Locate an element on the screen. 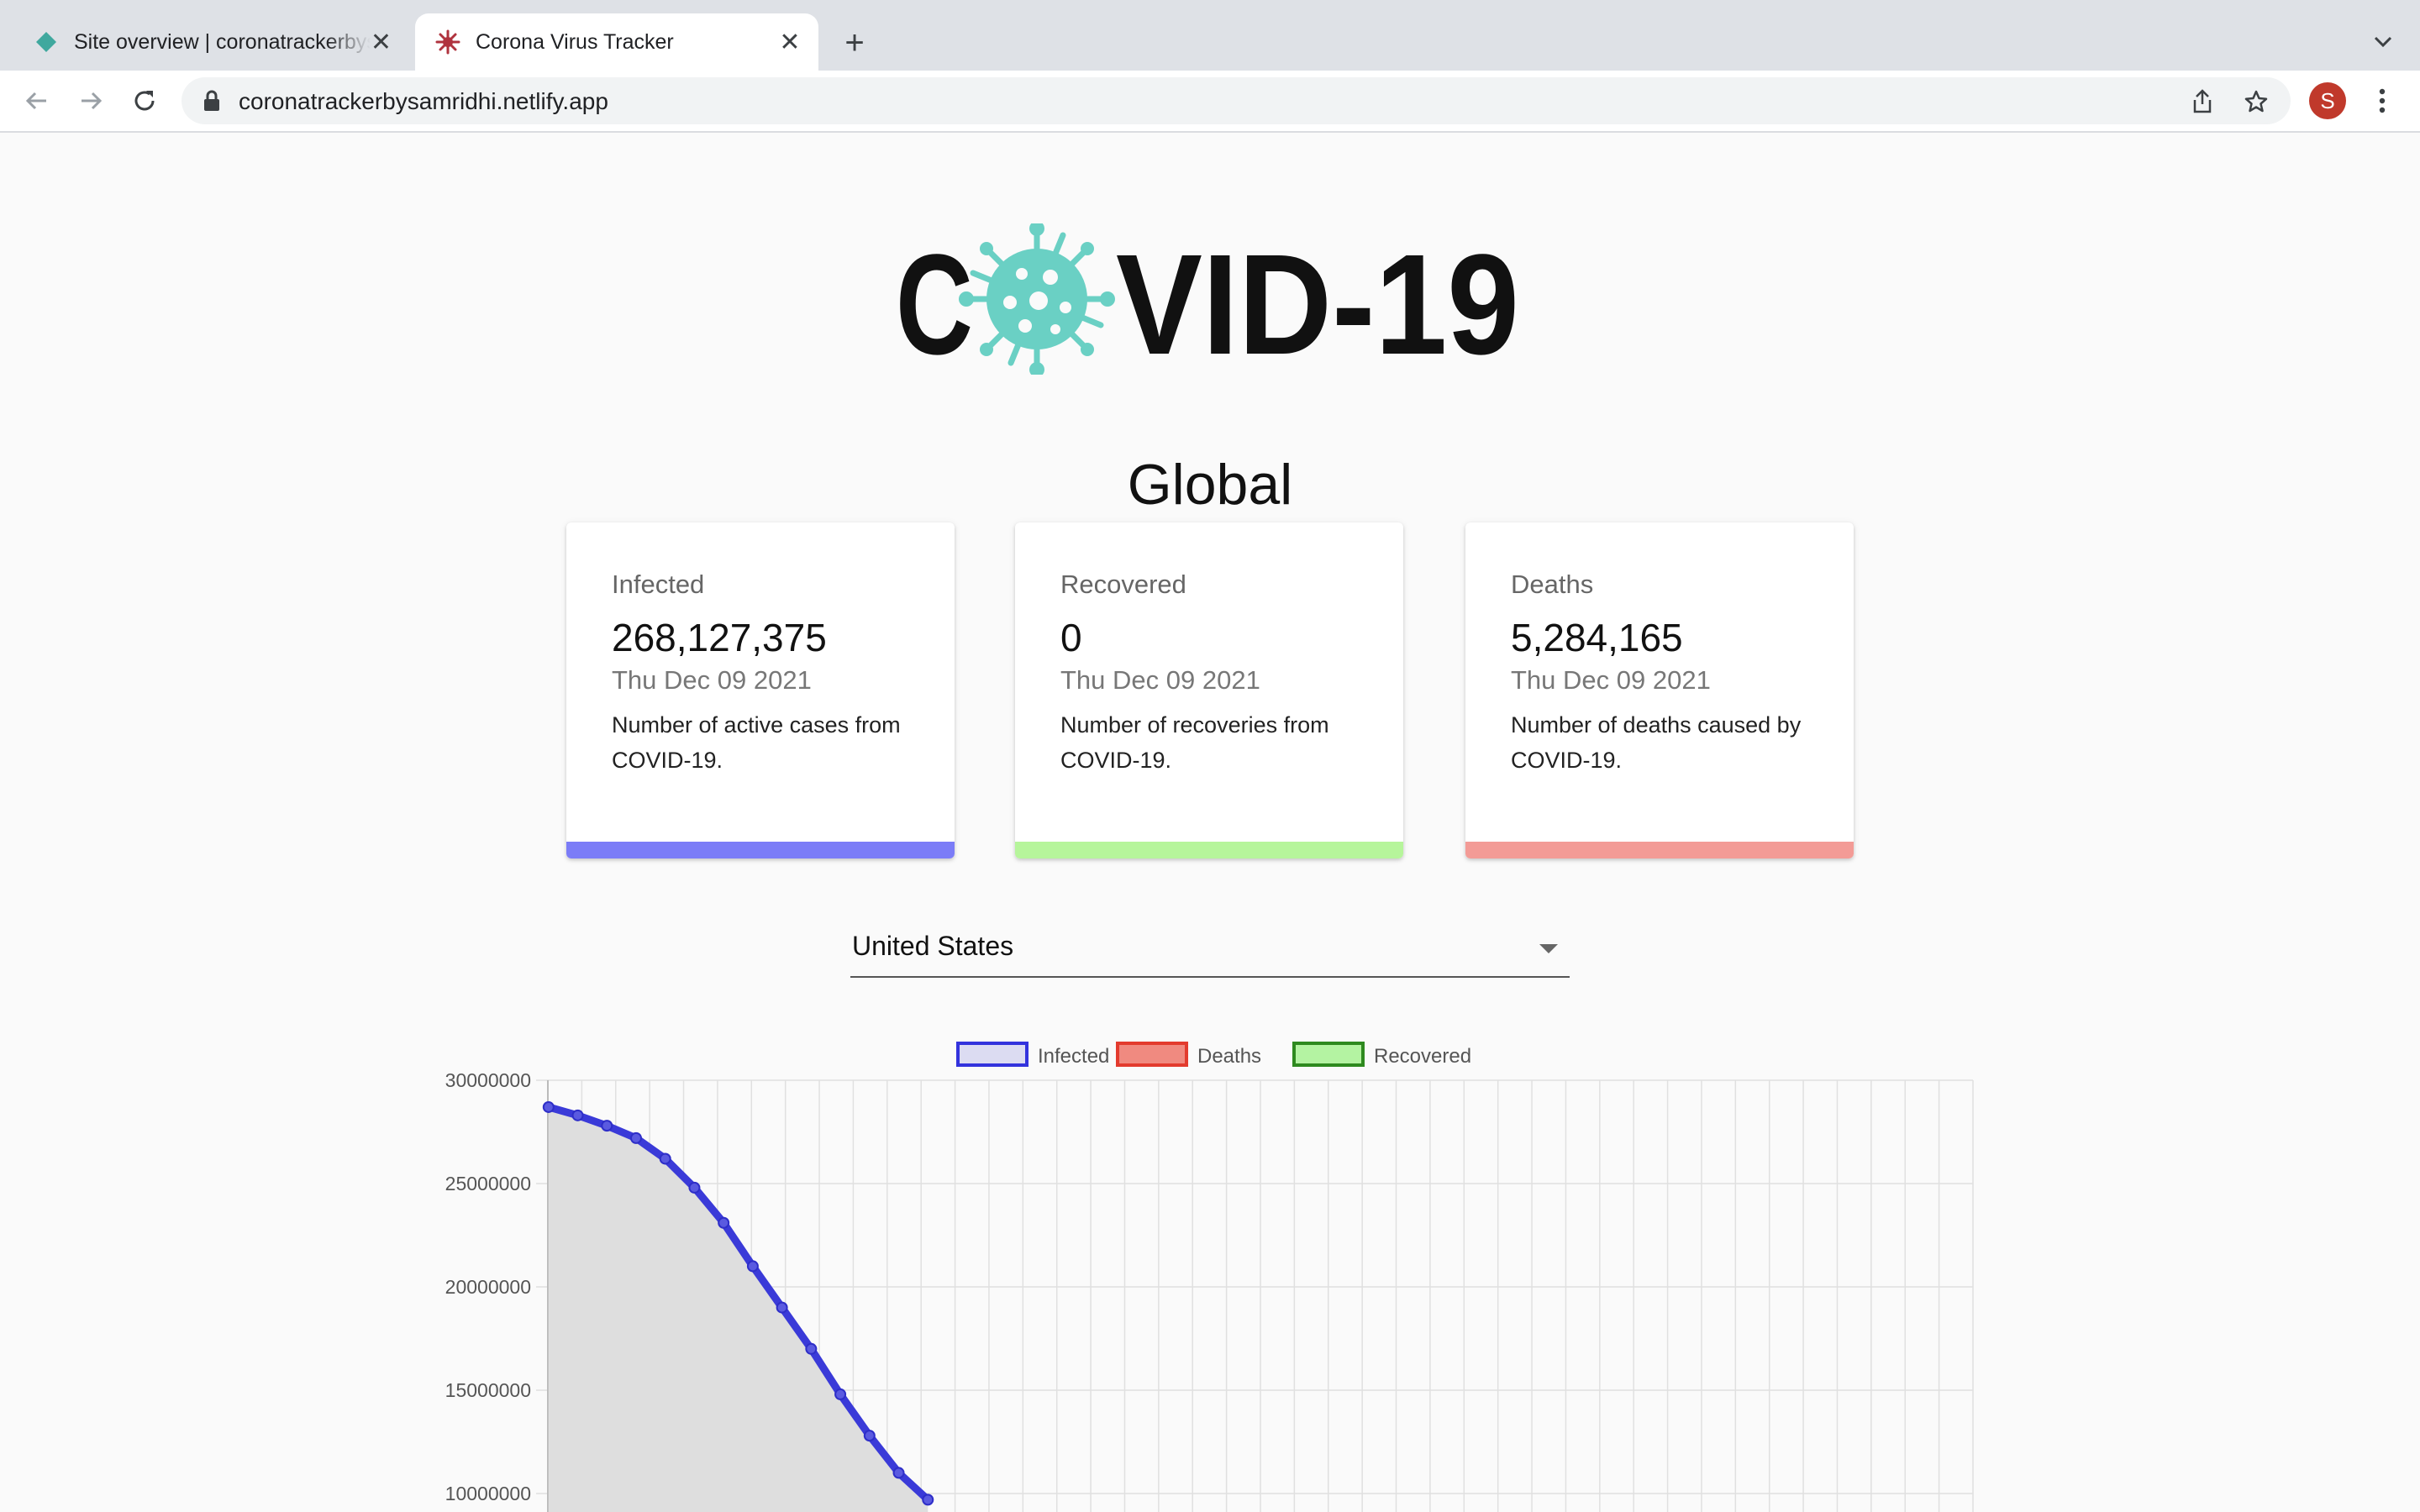  netlify-diamond-icon is located at coordinates (46, 42).